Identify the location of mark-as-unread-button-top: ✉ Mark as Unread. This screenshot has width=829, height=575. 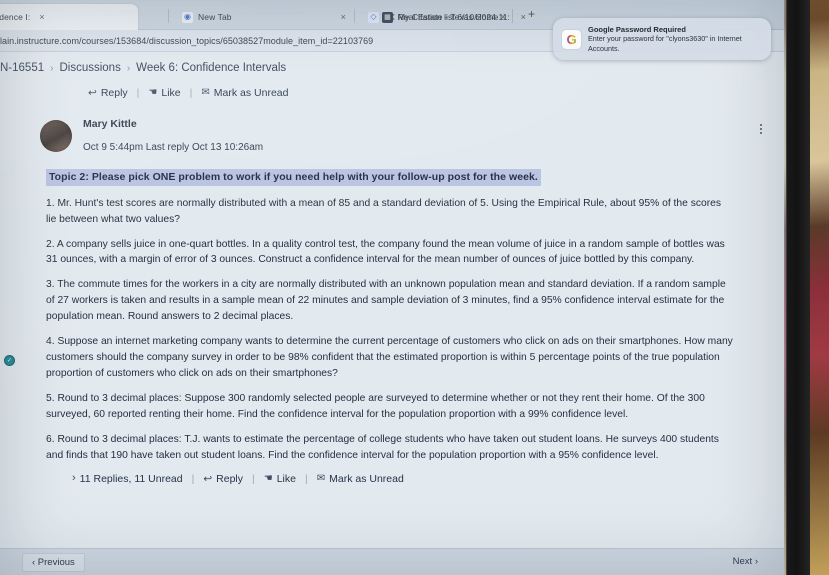
(244, 93).